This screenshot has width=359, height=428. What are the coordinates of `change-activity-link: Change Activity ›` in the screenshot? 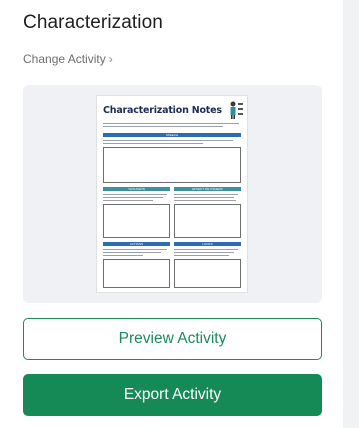 It's located at (68, 59).